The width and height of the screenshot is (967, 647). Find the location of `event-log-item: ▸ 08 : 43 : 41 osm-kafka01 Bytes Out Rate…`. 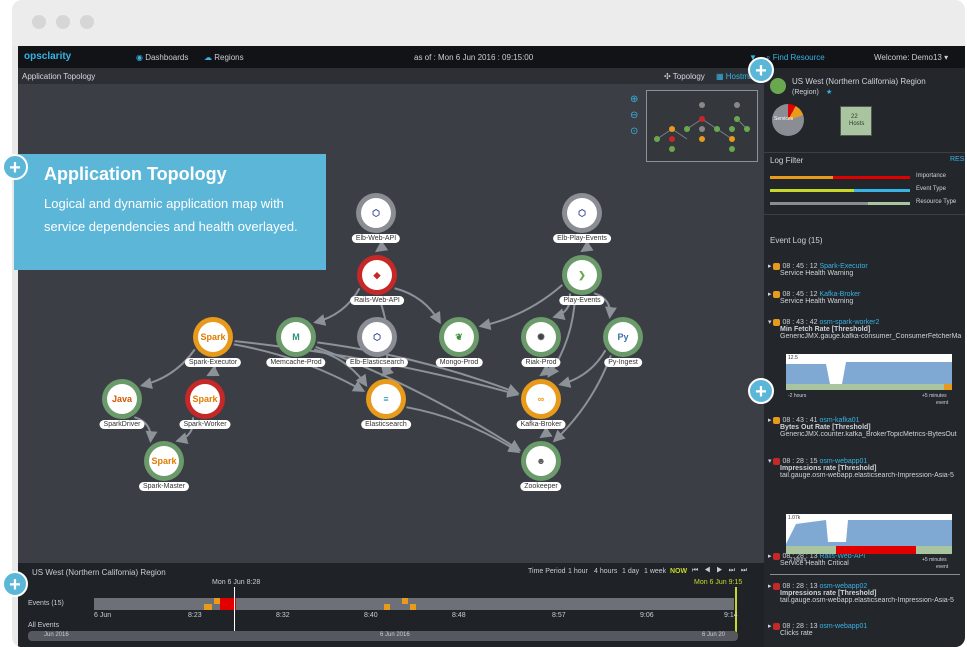

event-log-item: ▸ 08 : 43 : 41 osm-kafka01 Bytes Out Rate… is located at coordinates (865, 427).